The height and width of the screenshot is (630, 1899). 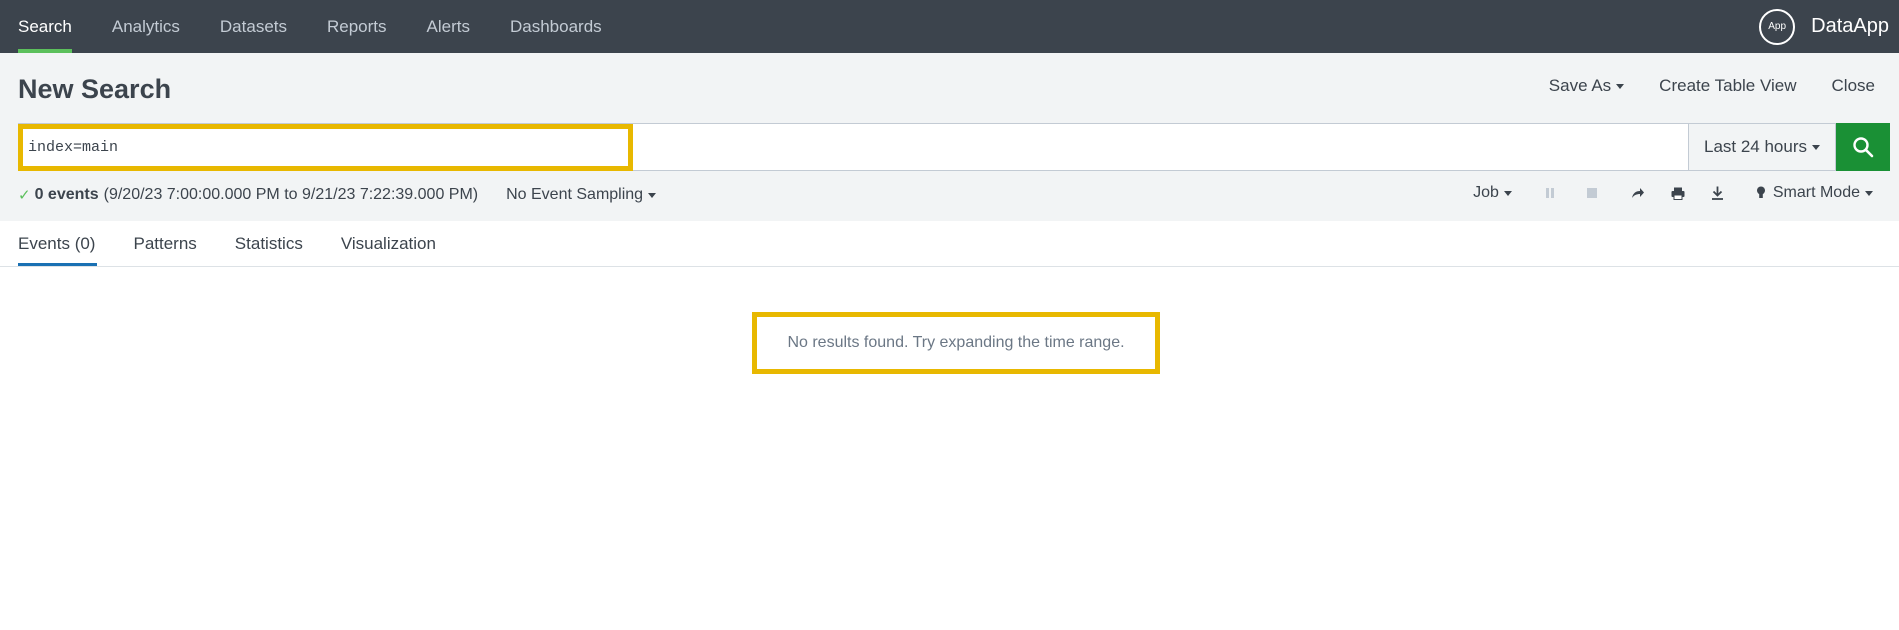 I want to click on lightbulb-icon, so click(x=1760, y=192).